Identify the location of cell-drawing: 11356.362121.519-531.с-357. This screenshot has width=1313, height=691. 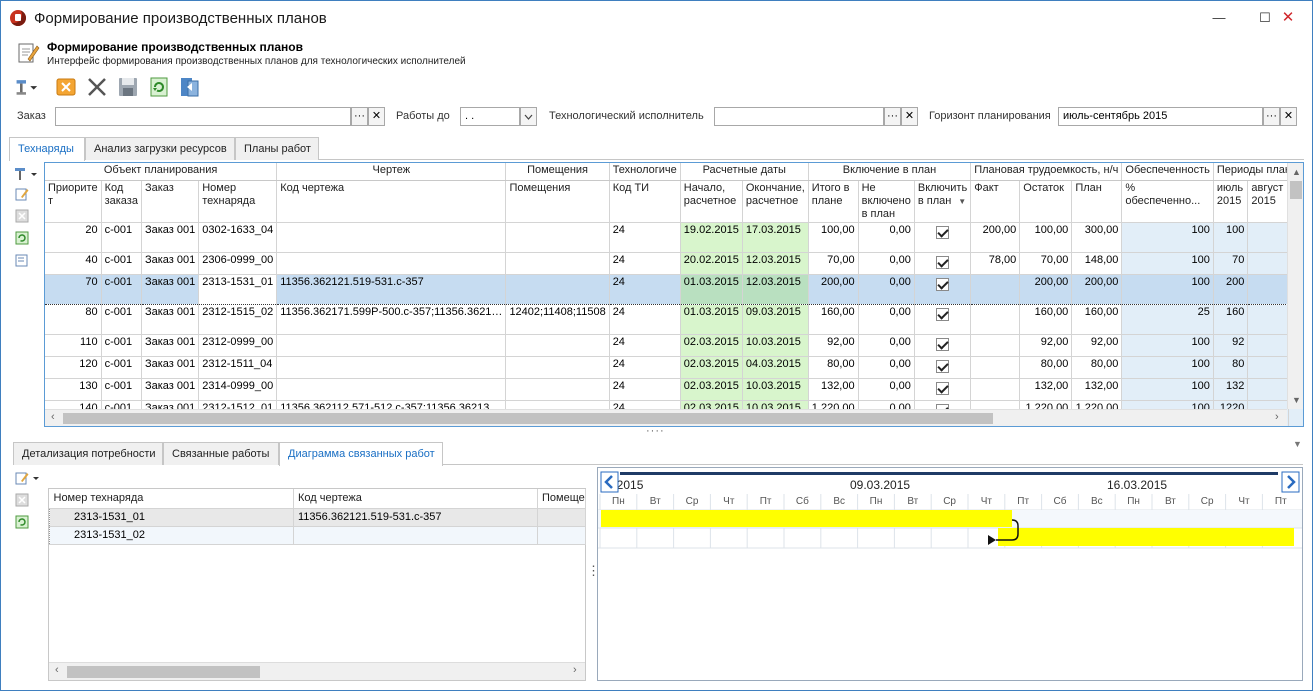
(391, 289).